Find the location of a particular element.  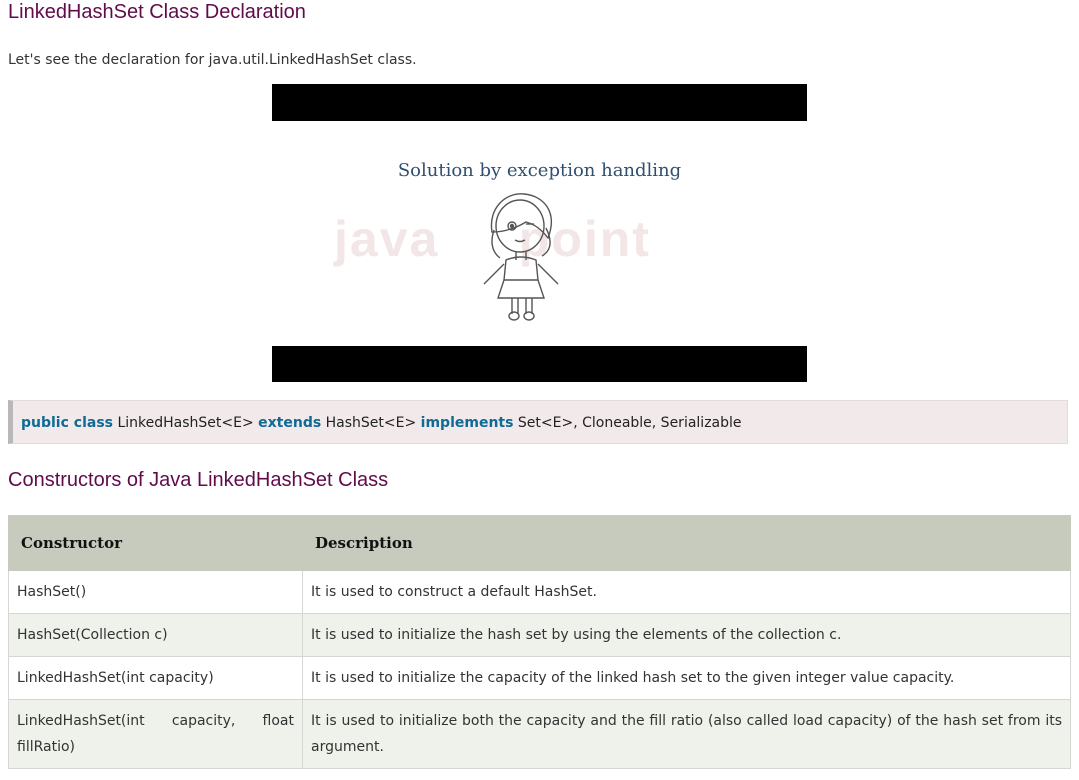

constructors-heading: Constructors of Java LinkedHashSet Class is located at coordinates (198, 480).